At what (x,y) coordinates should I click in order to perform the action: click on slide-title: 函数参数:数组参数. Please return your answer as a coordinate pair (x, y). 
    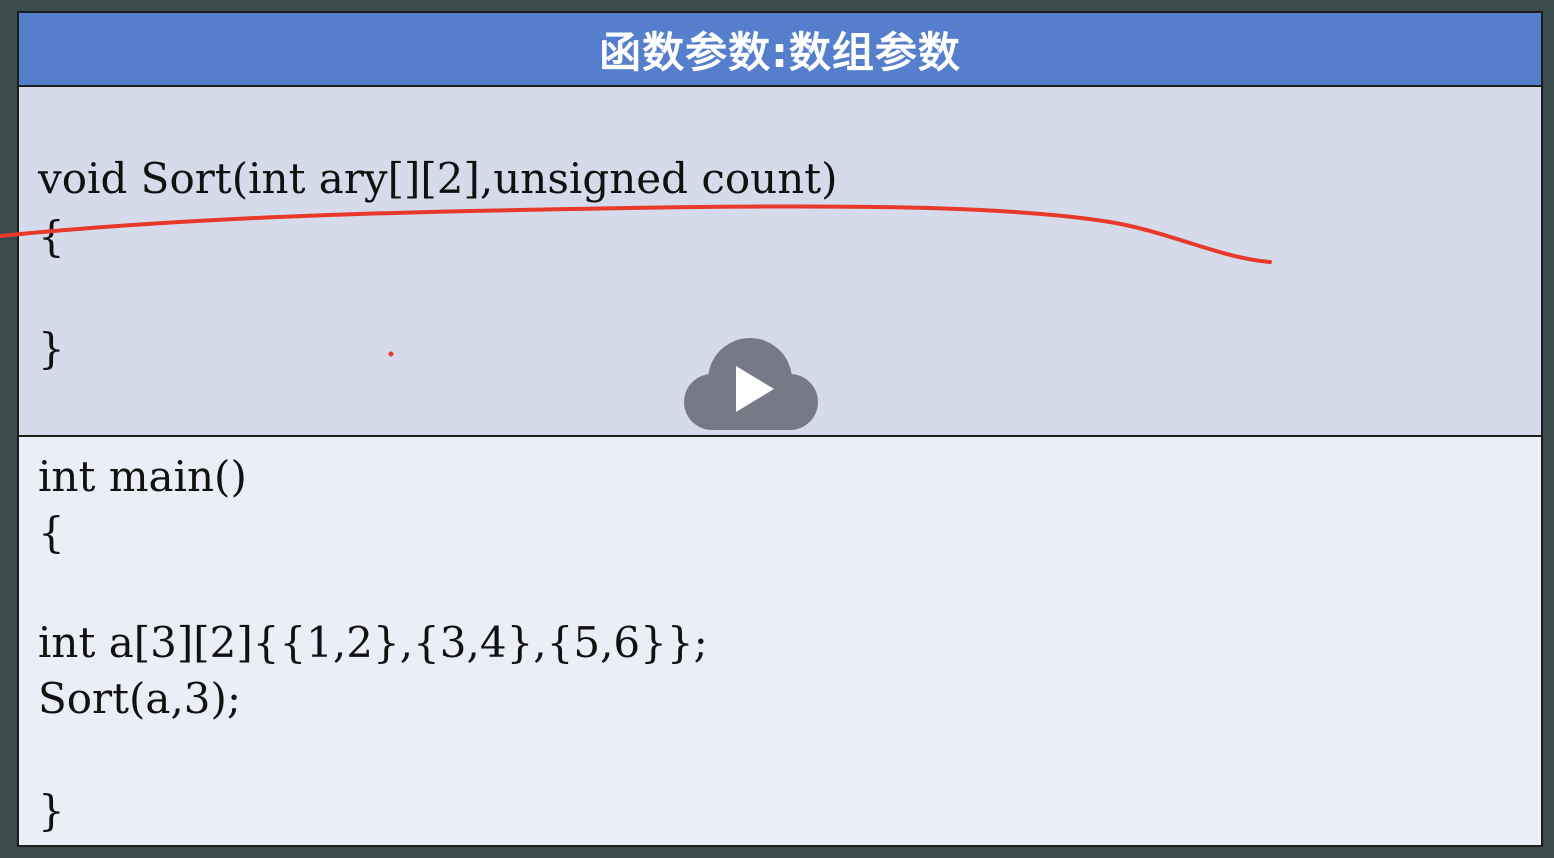
    Looking at the image, I should click on (780, 52).